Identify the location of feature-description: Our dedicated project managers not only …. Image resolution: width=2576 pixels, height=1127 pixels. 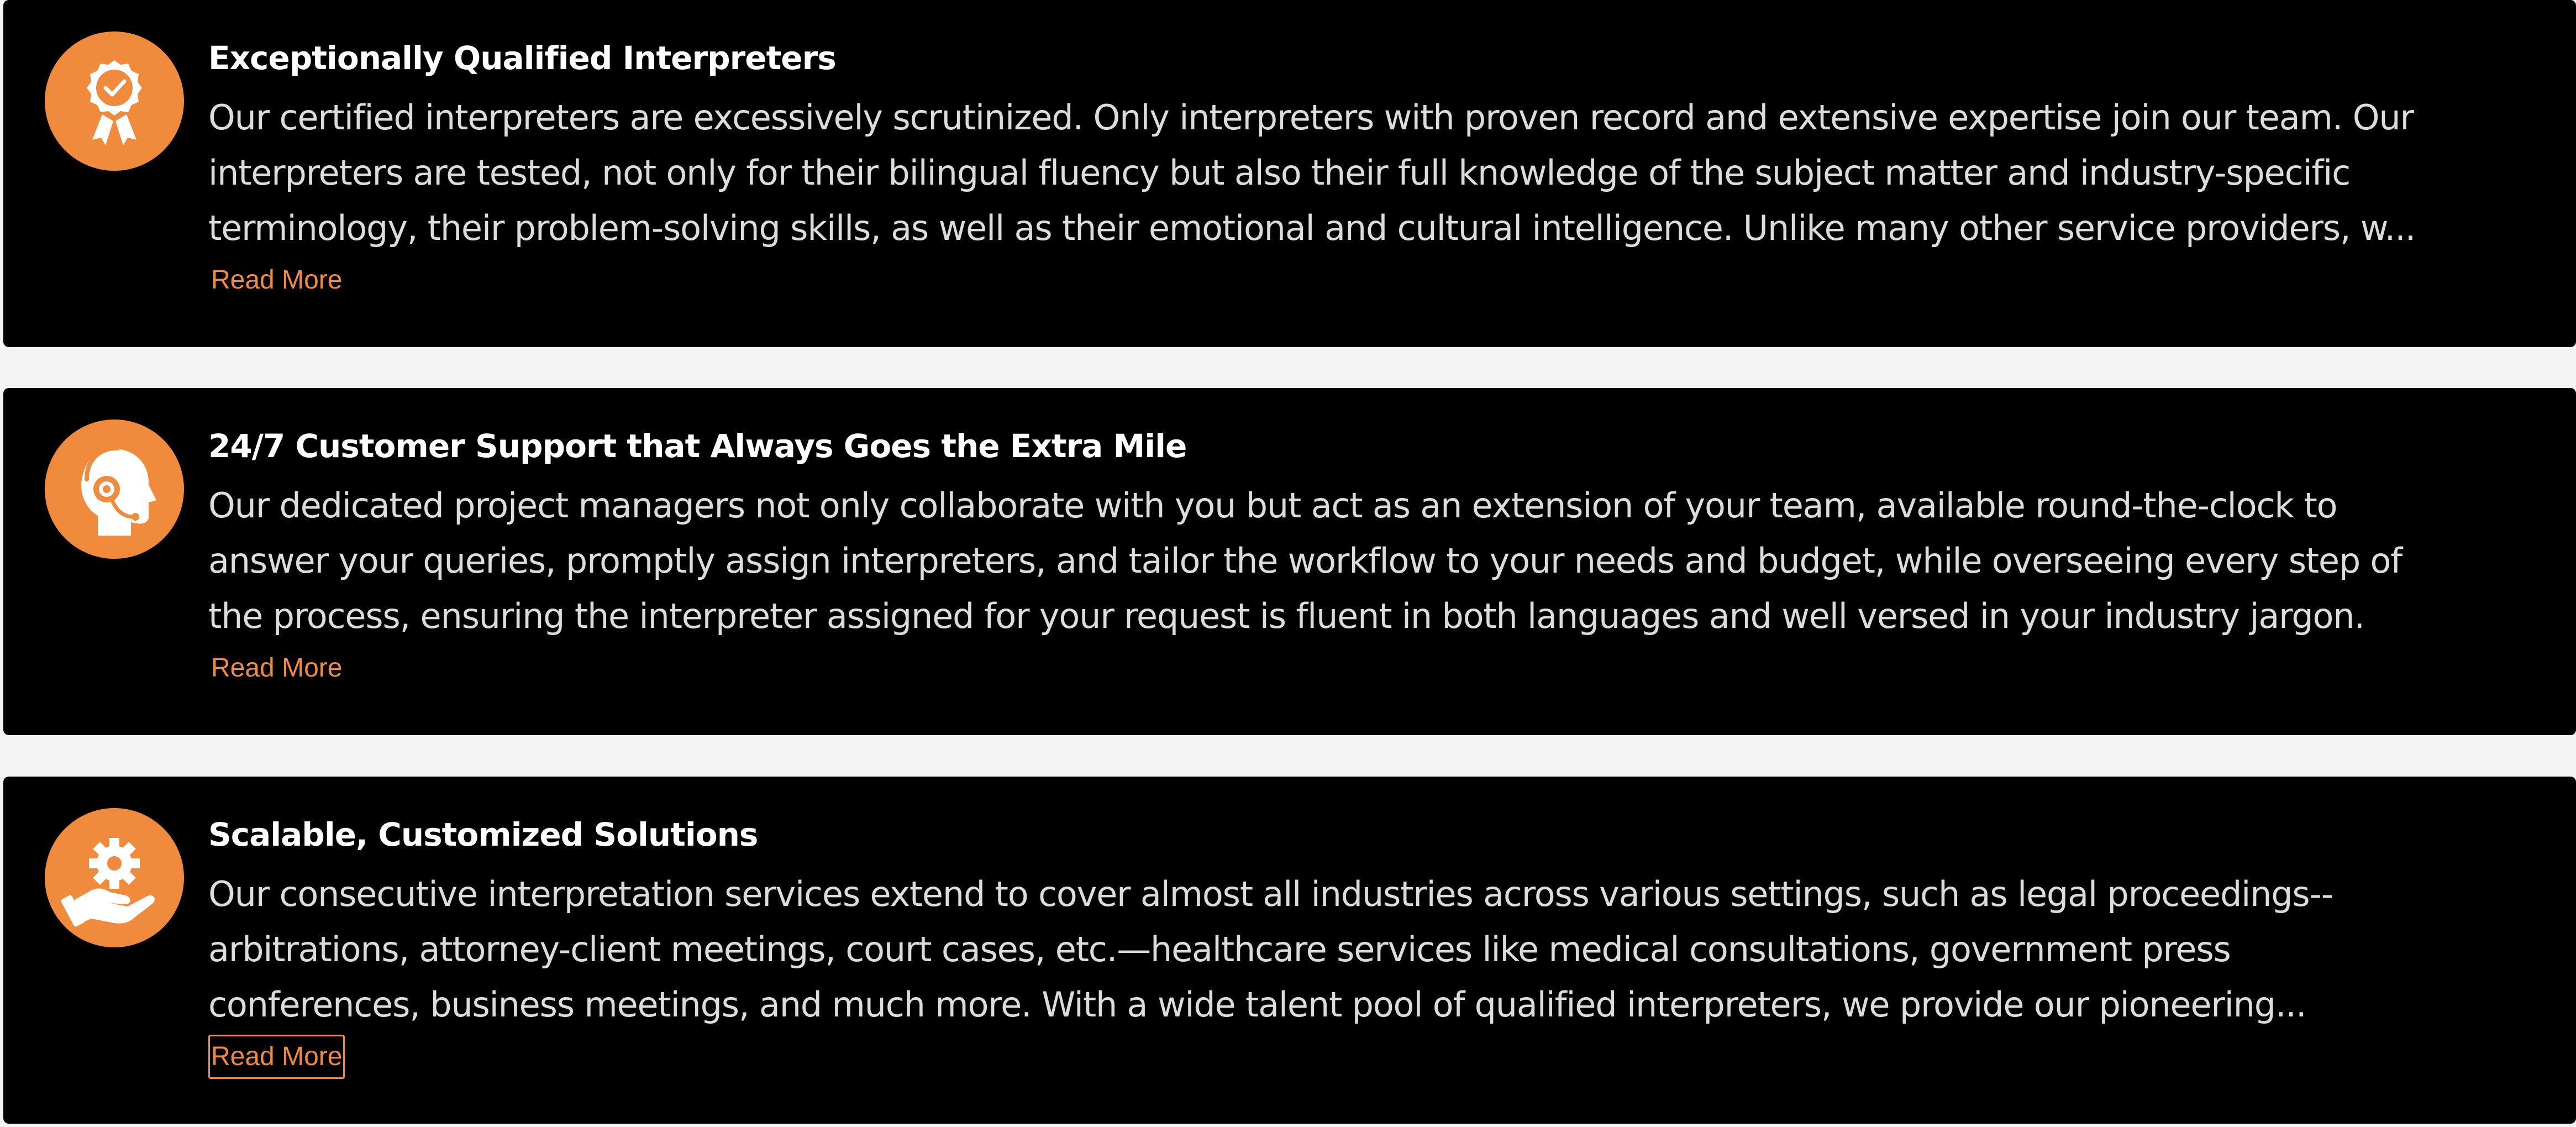
(1379, 561).